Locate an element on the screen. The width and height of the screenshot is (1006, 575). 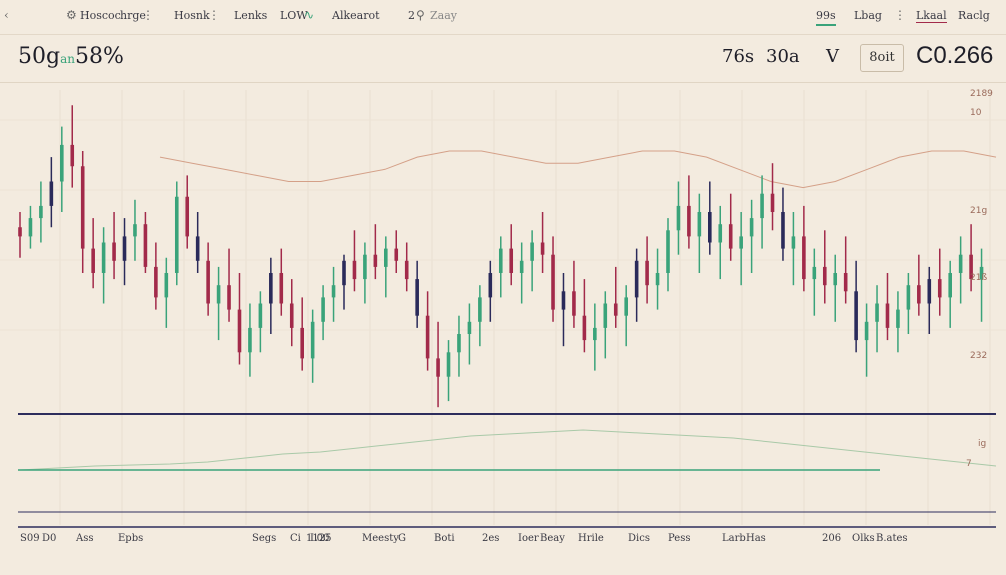
right-axis-label: 21ß is located at coordinates (978, 278).